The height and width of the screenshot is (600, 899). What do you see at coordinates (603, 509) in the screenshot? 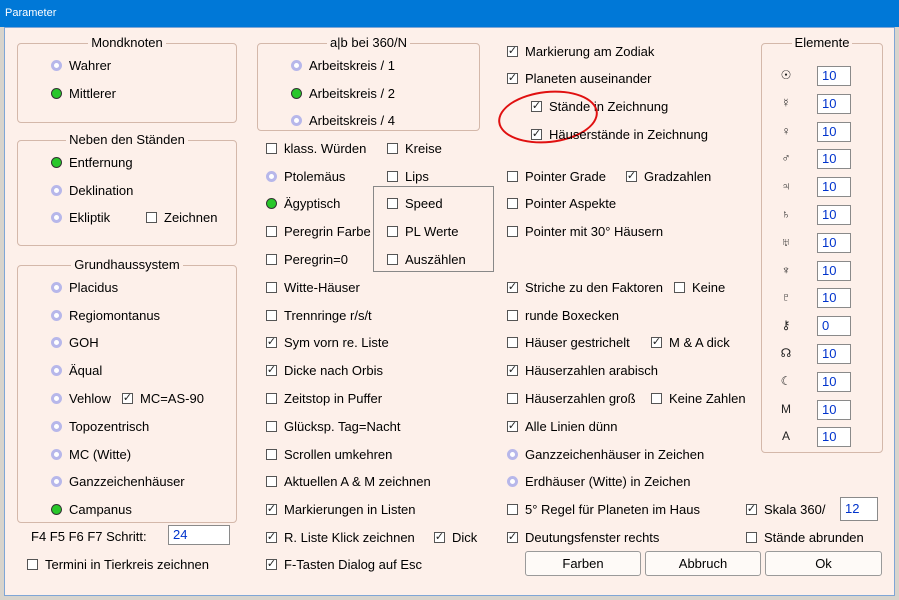
I see `checkbox-5-regel: 5° Regel für Planeten im Haus` at bounding box center [603, 509].